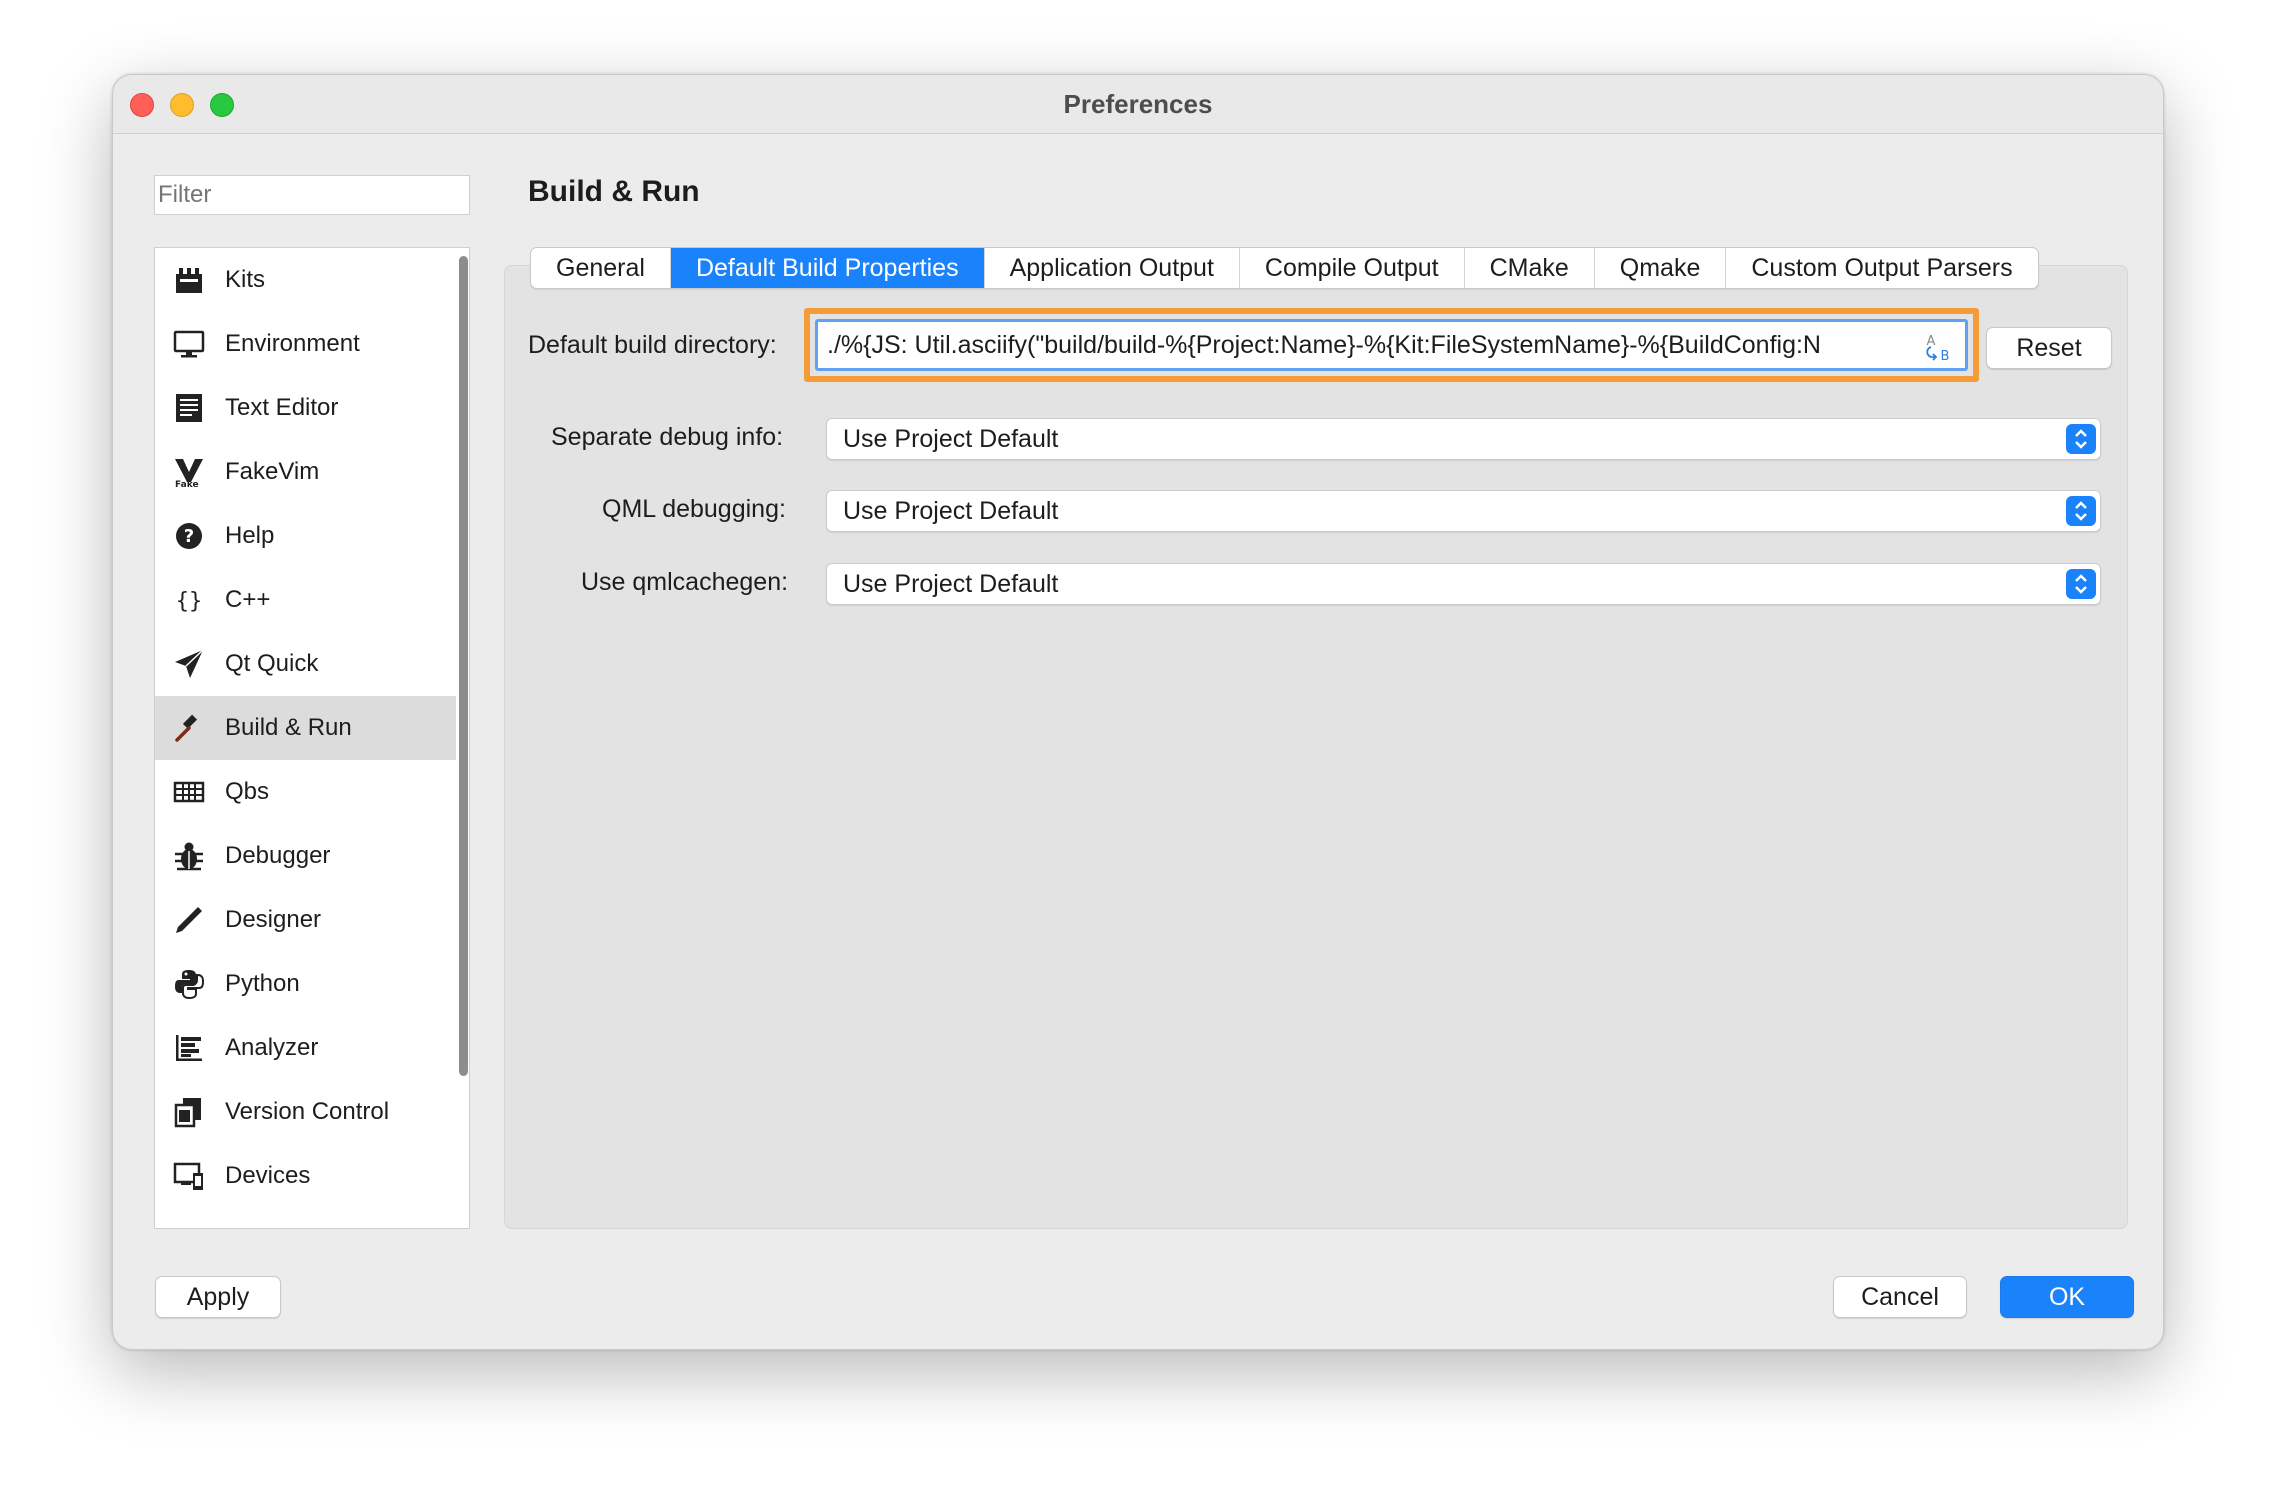  Describe the element at coordinates (189, 344) in the screenshot. I see `monitor-icon` at that location.